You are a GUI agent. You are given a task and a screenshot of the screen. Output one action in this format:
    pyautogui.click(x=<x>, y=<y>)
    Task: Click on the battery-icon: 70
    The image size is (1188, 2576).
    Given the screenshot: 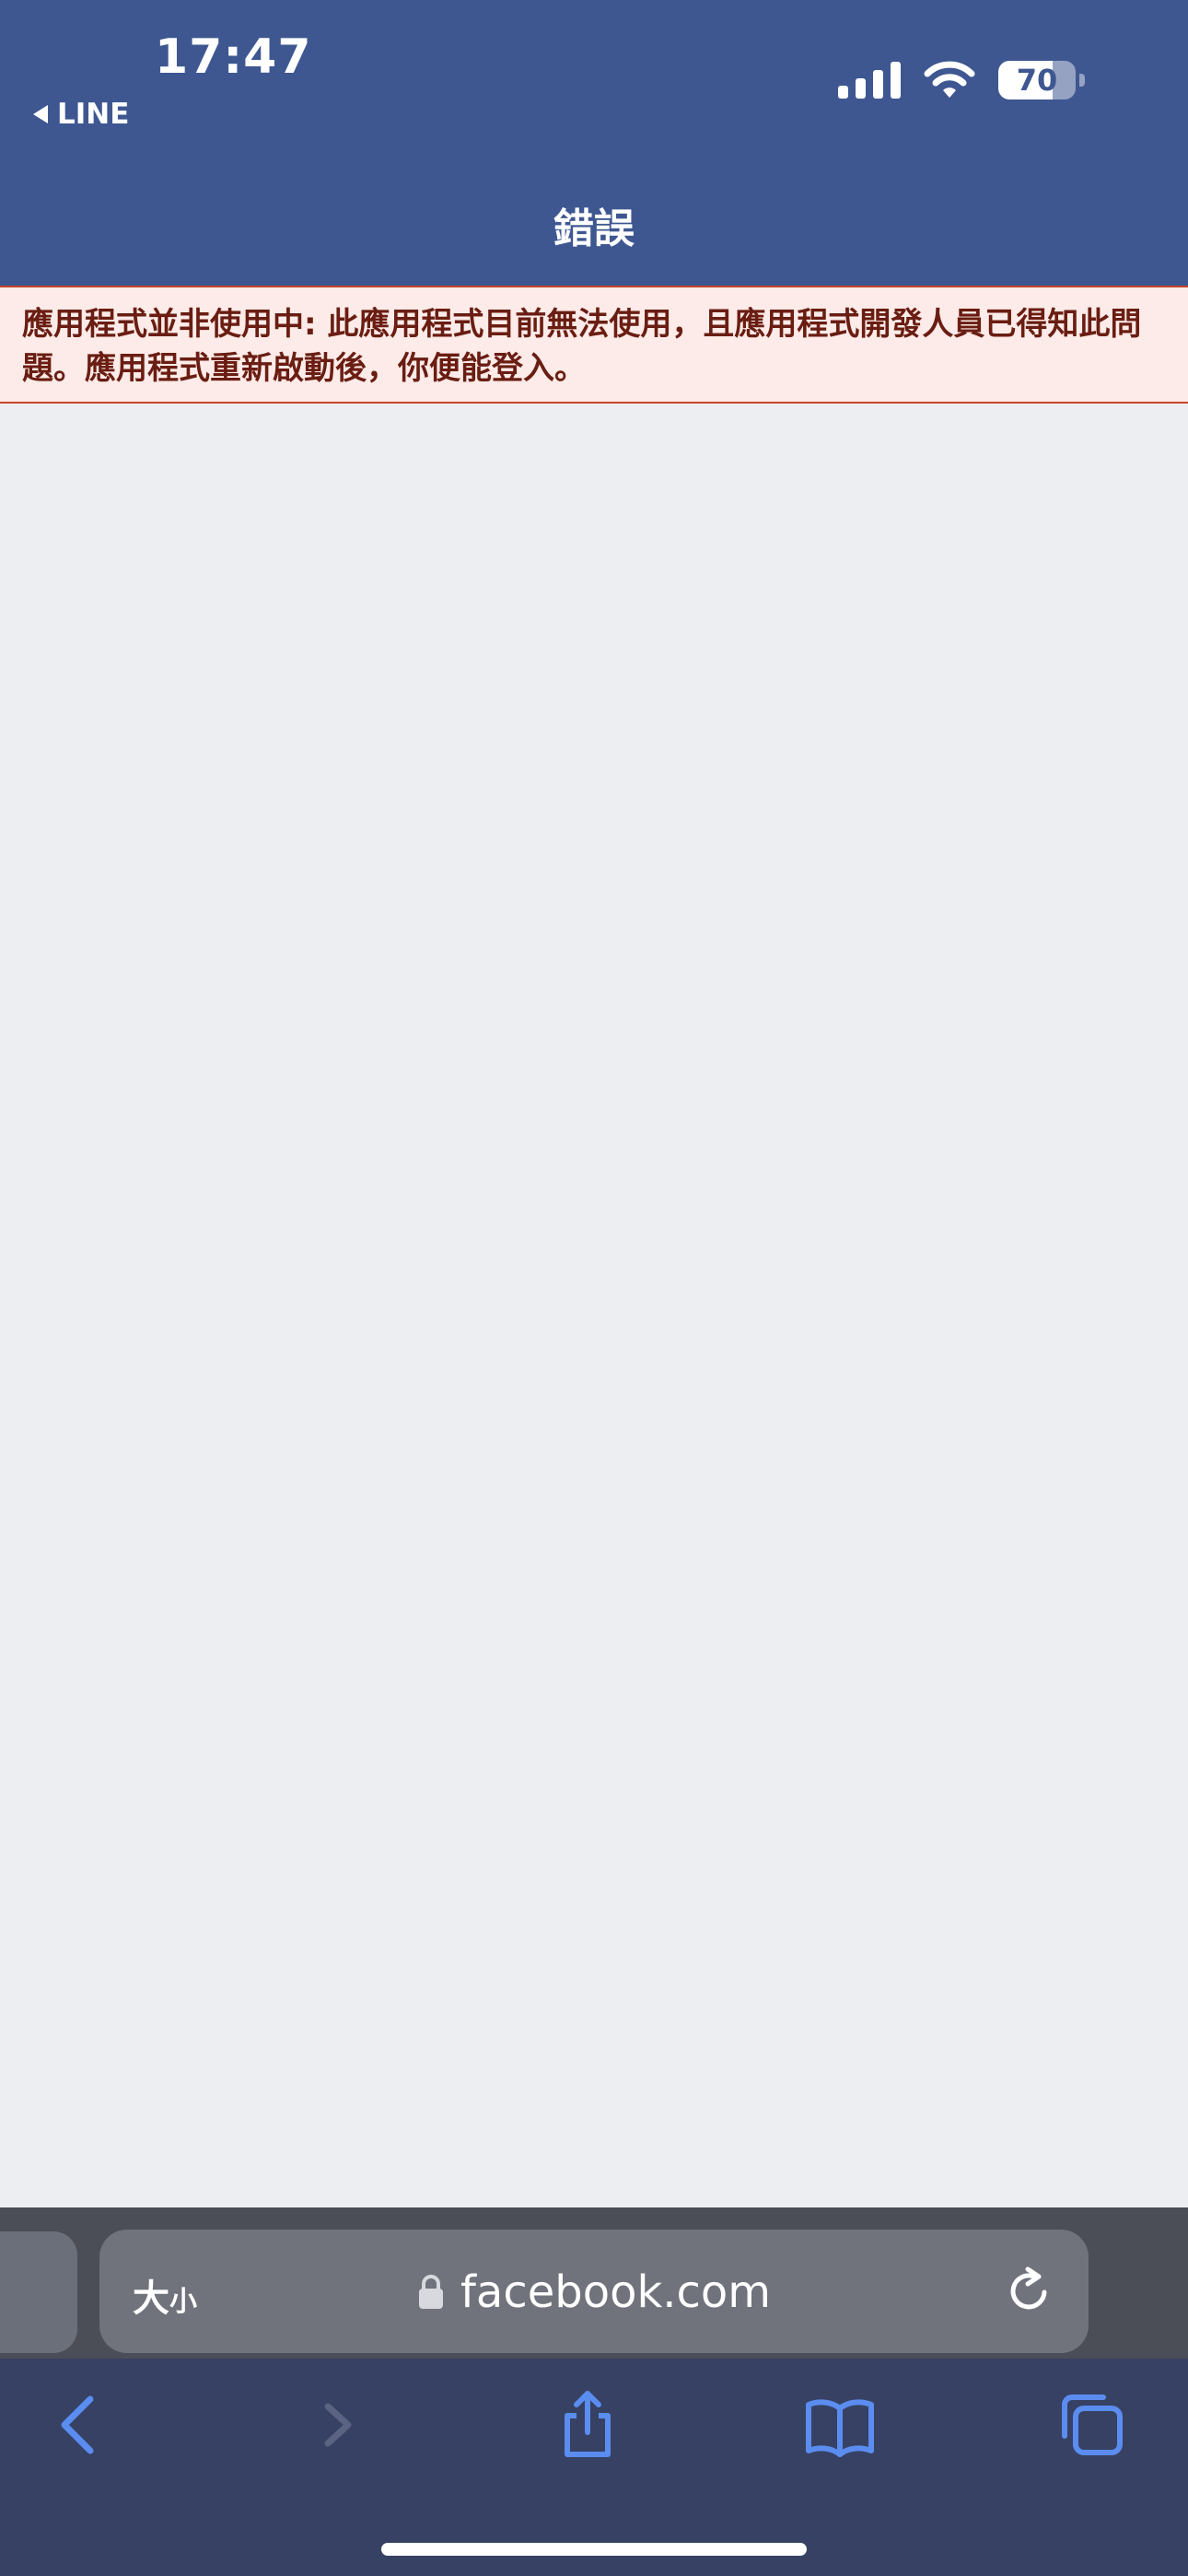 What is the action you would take?
    pyautogui.click(x=1037, y=80)
    